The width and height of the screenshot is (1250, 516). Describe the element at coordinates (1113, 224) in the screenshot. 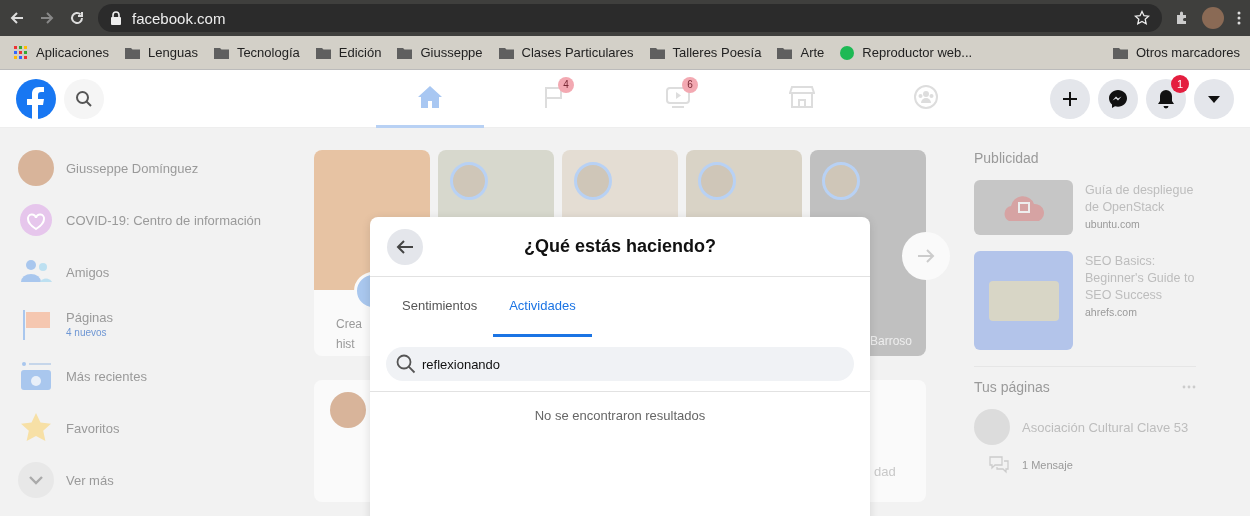

I see `ad-domain: ubuntu.com` at that location.